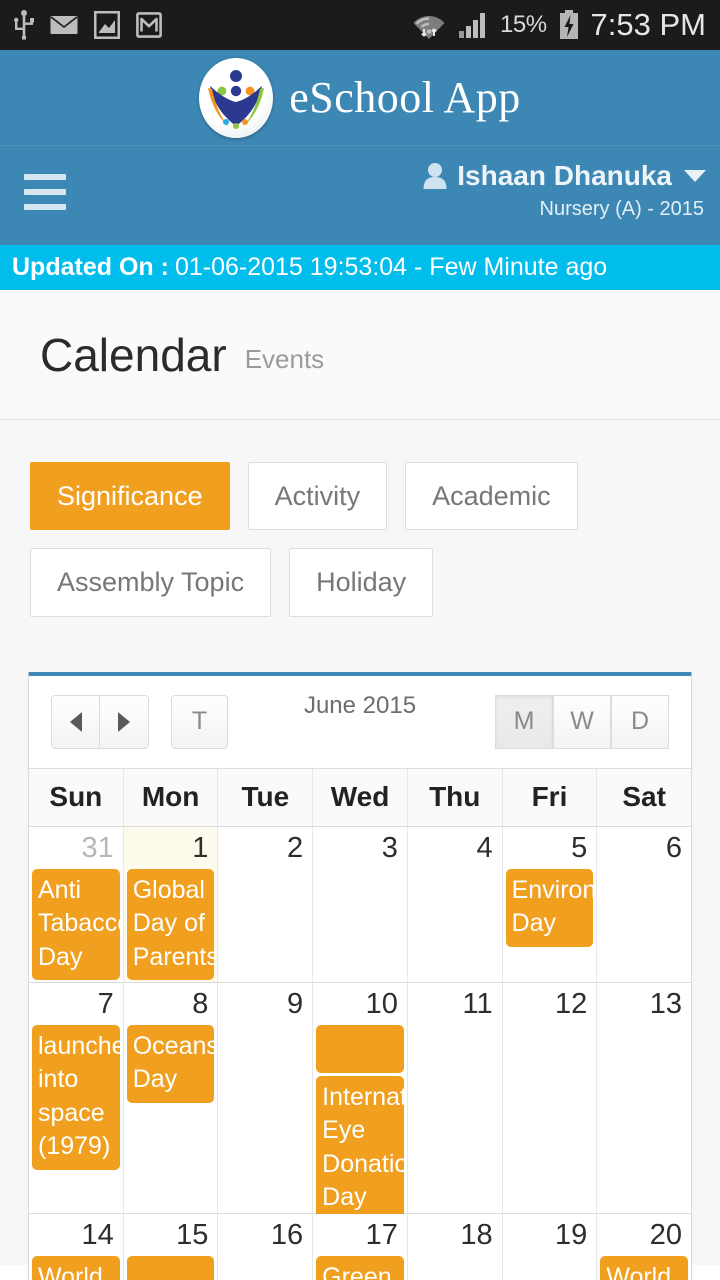 This screenshot has height=1280, width=720. What do you see at coordinates (491, 496) in the screenshot?
I see `filter-chip-academic: Academic` at bounding box center [491, 496].